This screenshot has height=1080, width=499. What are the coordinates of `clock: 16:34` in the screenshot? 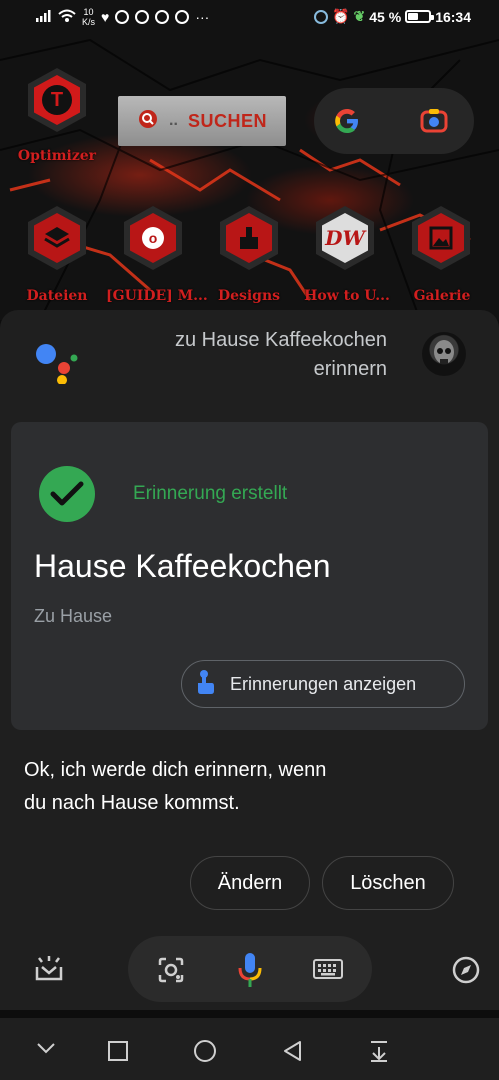 It's located at (453, 16).